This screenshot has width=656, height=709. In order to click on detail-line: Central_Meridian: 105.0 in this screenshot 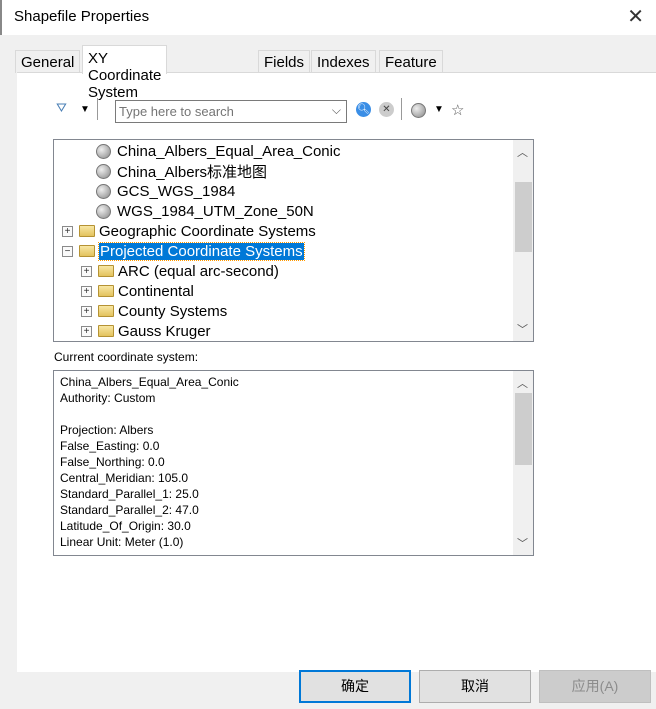, I will do `click(124, 478)`.